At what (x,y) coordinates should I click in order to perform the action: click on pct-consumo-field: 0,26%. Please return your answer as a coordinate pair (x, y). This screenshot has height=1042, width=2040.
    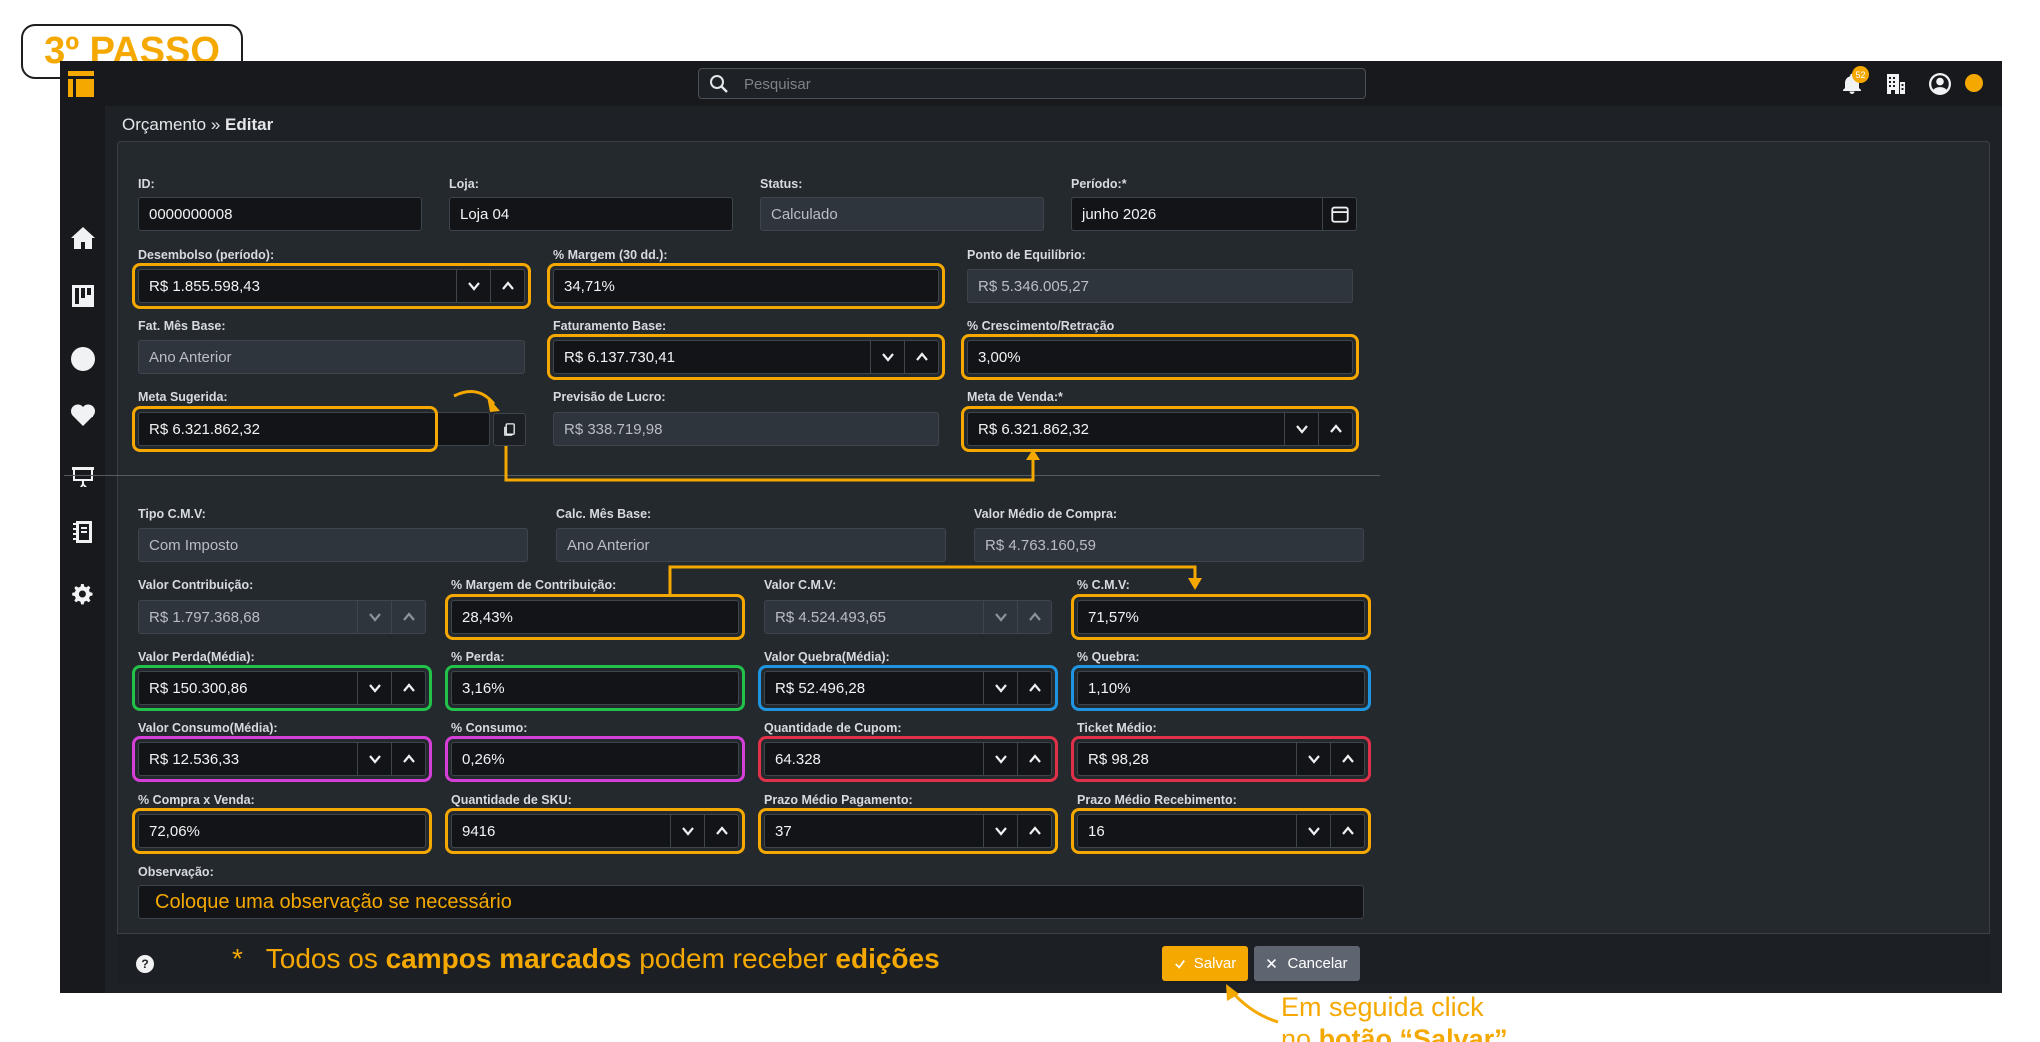
    Looking at the image, I should click on (595, 759).